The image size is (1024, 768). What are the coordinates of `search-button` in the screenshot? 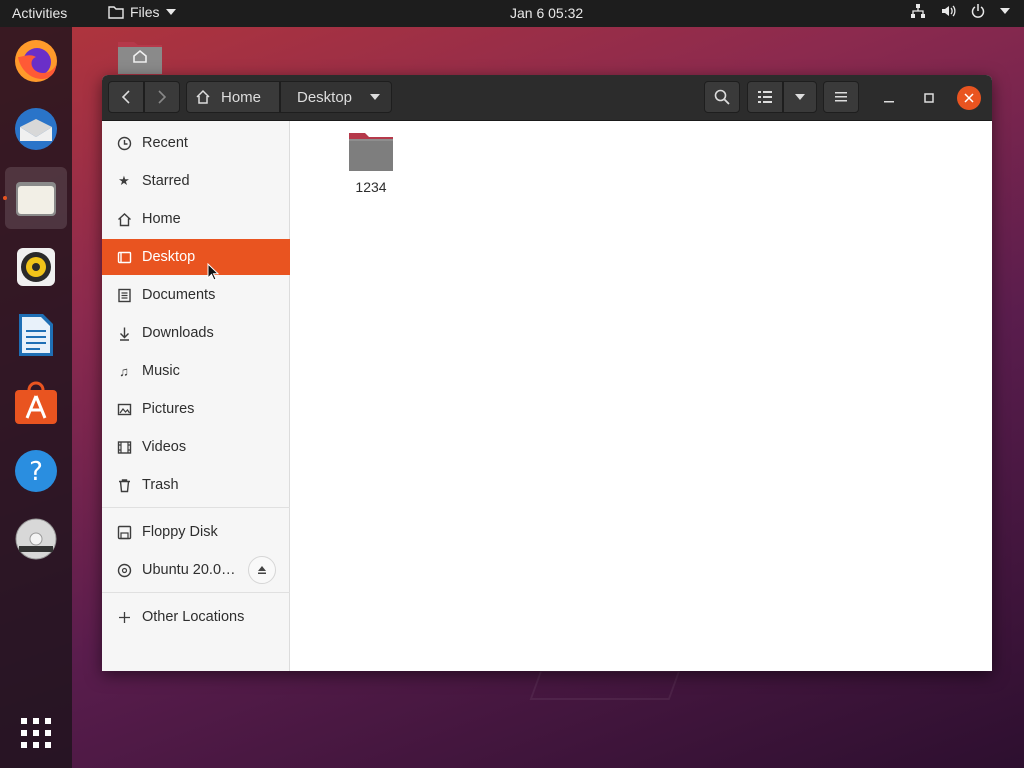 It's located at (722, 97).